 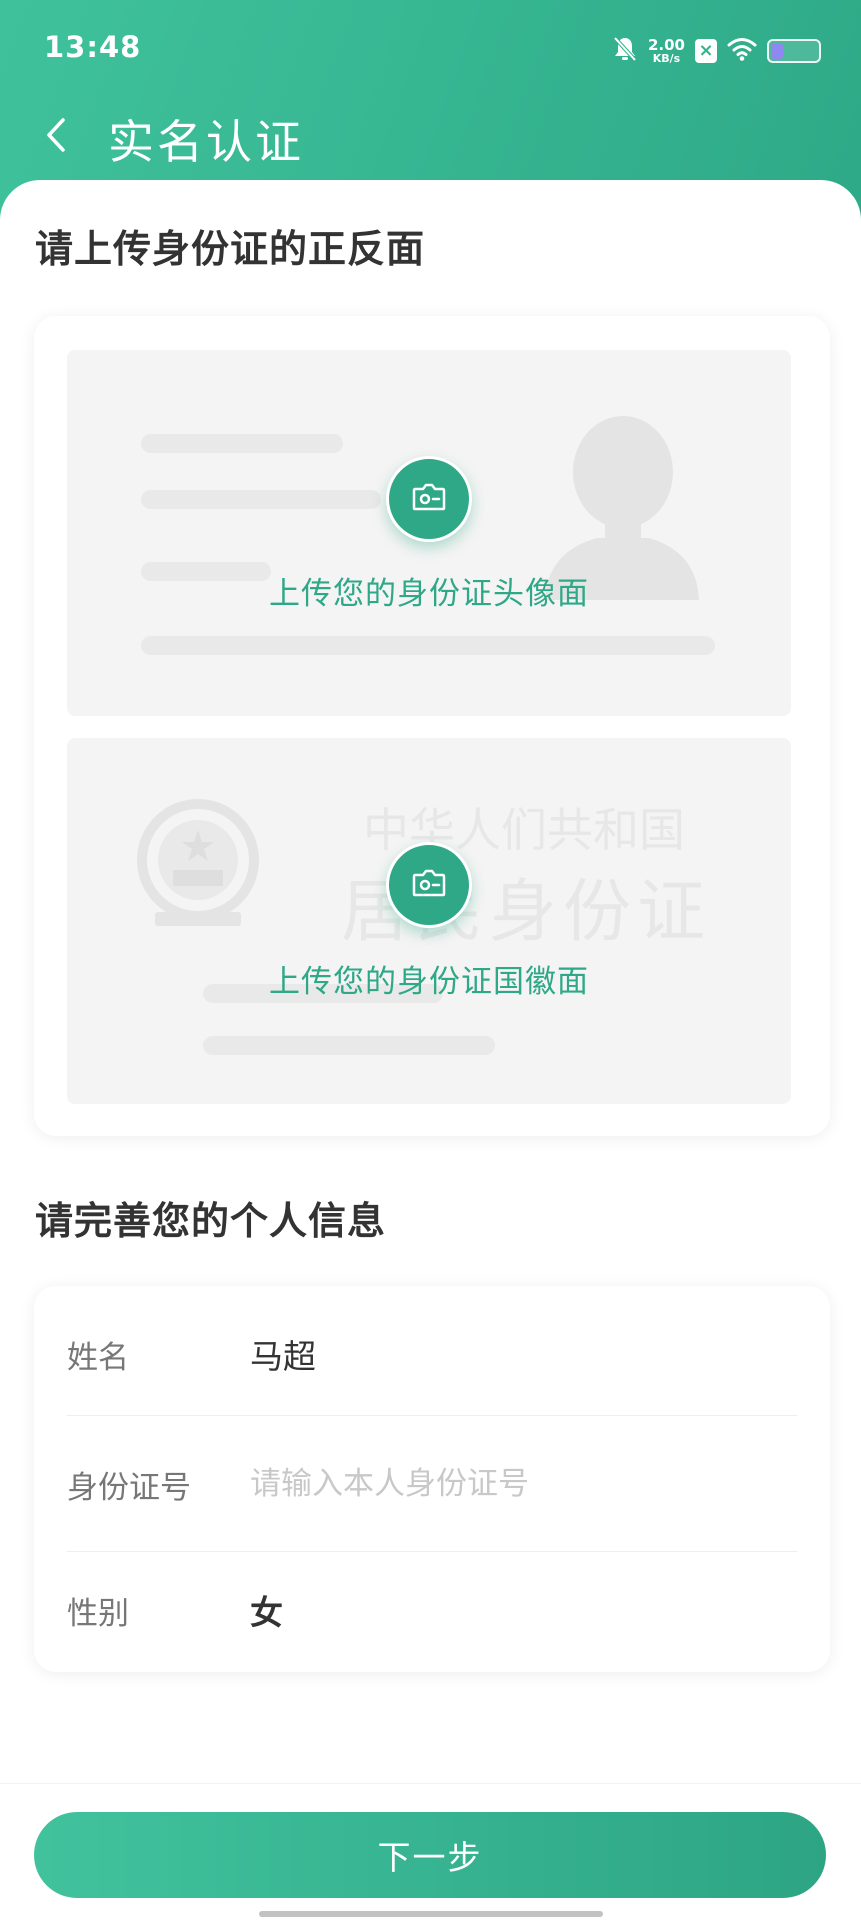 What do you see at coordinates (520, 1484) in the screenshot?
I see `id-number-input` at bounding box center [520, 1484].